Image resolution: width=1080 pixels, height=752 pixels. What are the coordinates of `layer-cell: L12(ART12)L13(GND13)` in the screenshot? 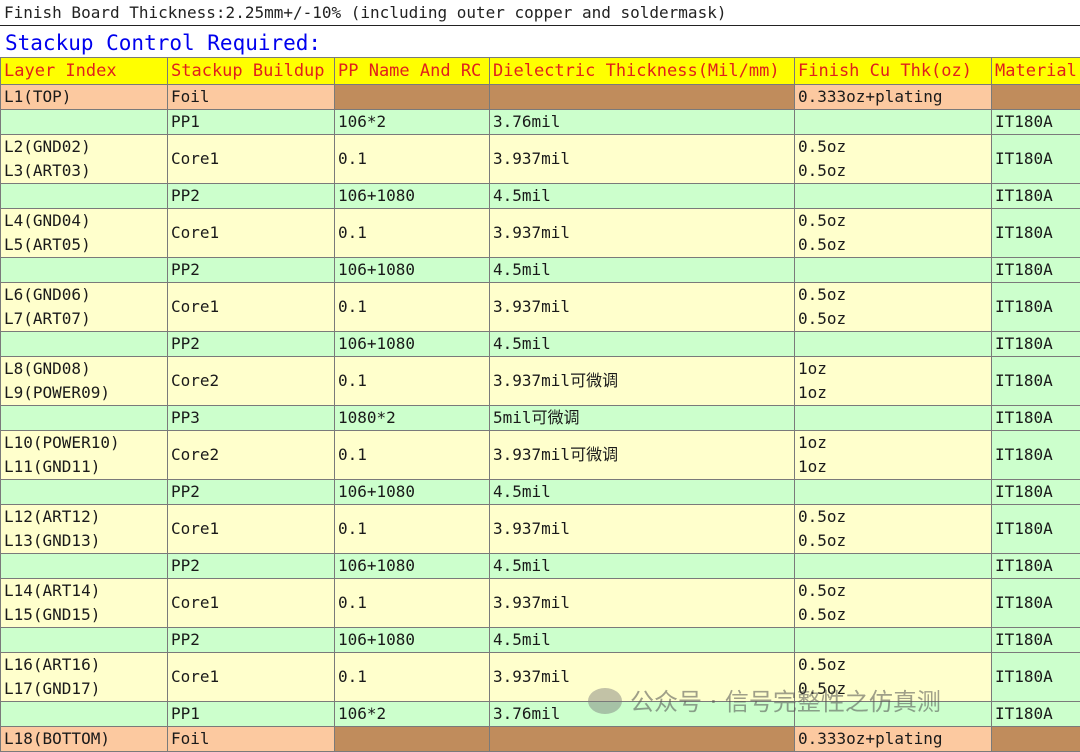 It's located at (84, 529).